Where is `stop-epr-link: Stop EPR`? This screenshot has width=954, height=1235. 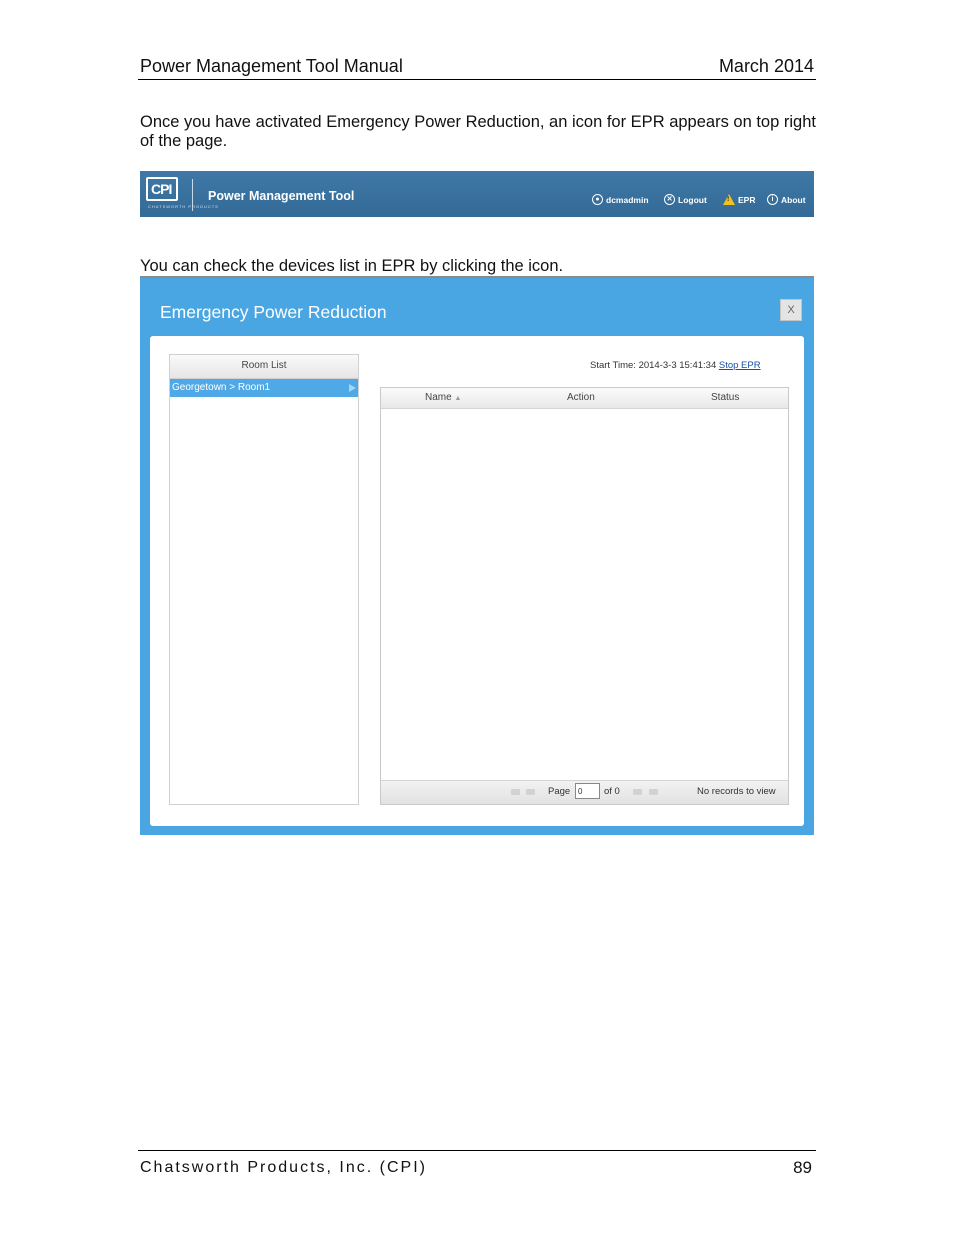
stop-epr-link: Stop EPR is located at coordinates (740, 365).